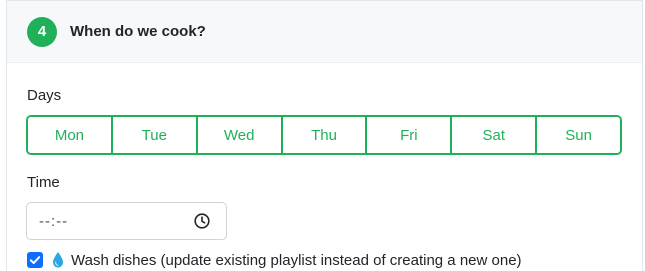 This screenshot has height=271, width=645. What do you see at coordinates (240, 135) in the screenshot?
I see `day-button-wed: Wed` at bounding box center [240, 135].